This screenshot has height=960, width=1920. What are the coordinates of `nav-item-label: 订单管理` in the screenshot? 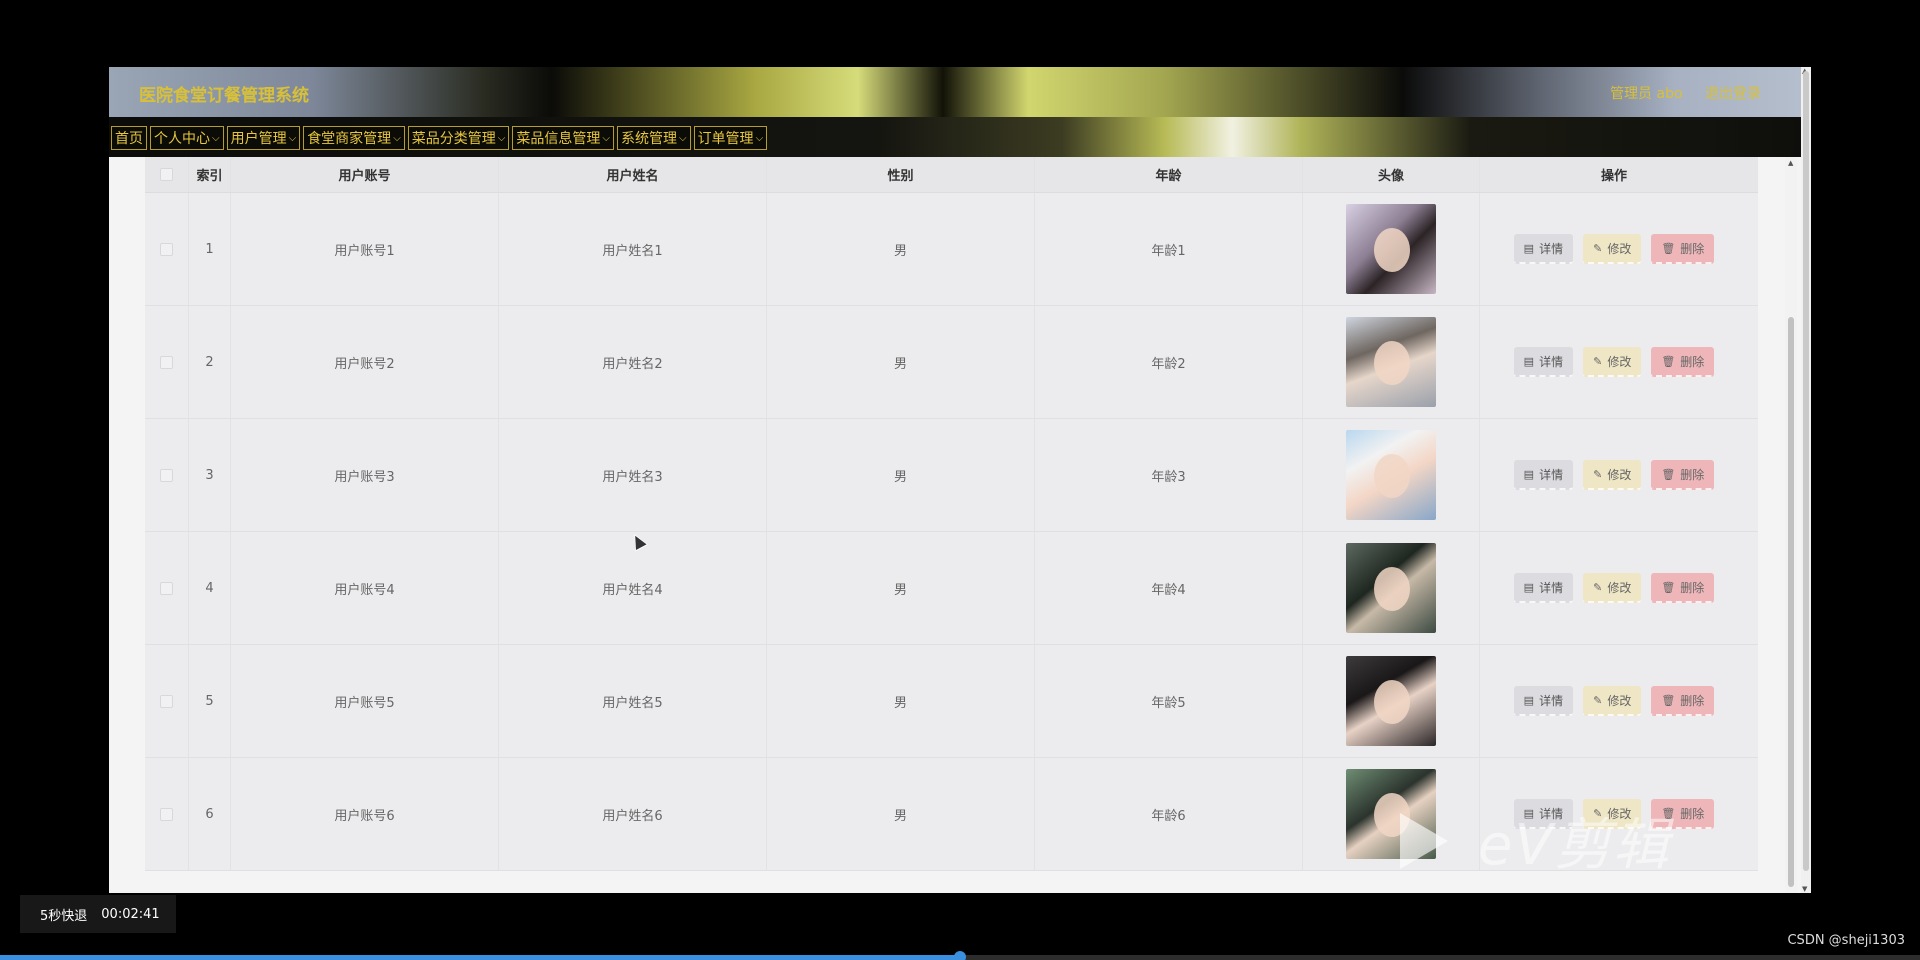 It's located at (725, 139).